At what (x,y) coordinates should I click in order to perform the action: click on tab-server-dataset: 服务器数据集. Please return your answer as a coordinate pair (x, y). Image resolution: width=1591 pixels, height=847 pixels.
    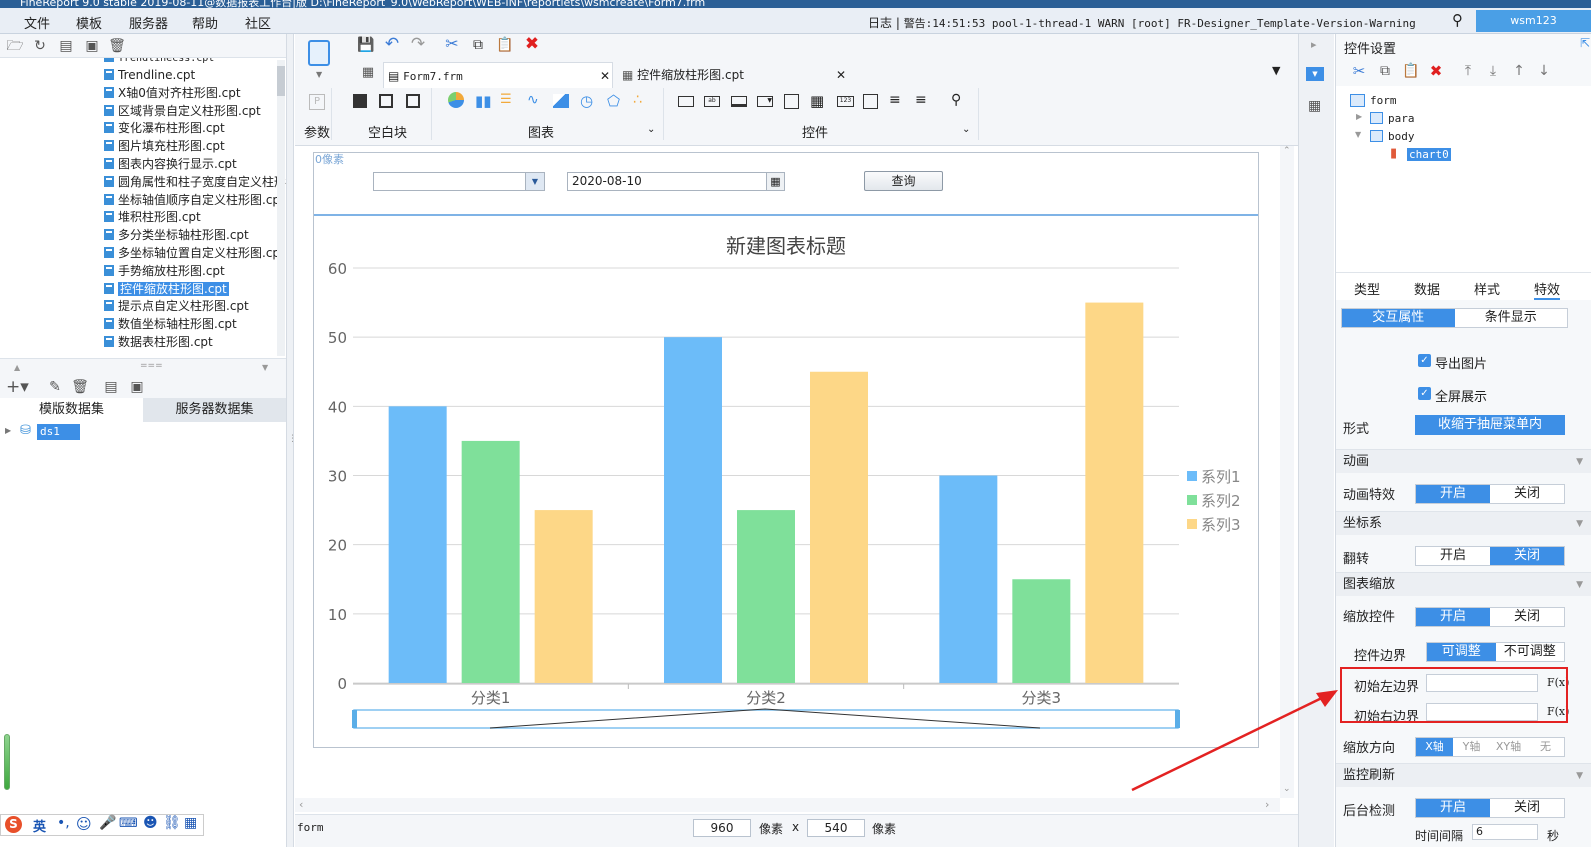
    Looking at the image, I should click on (214, 410).